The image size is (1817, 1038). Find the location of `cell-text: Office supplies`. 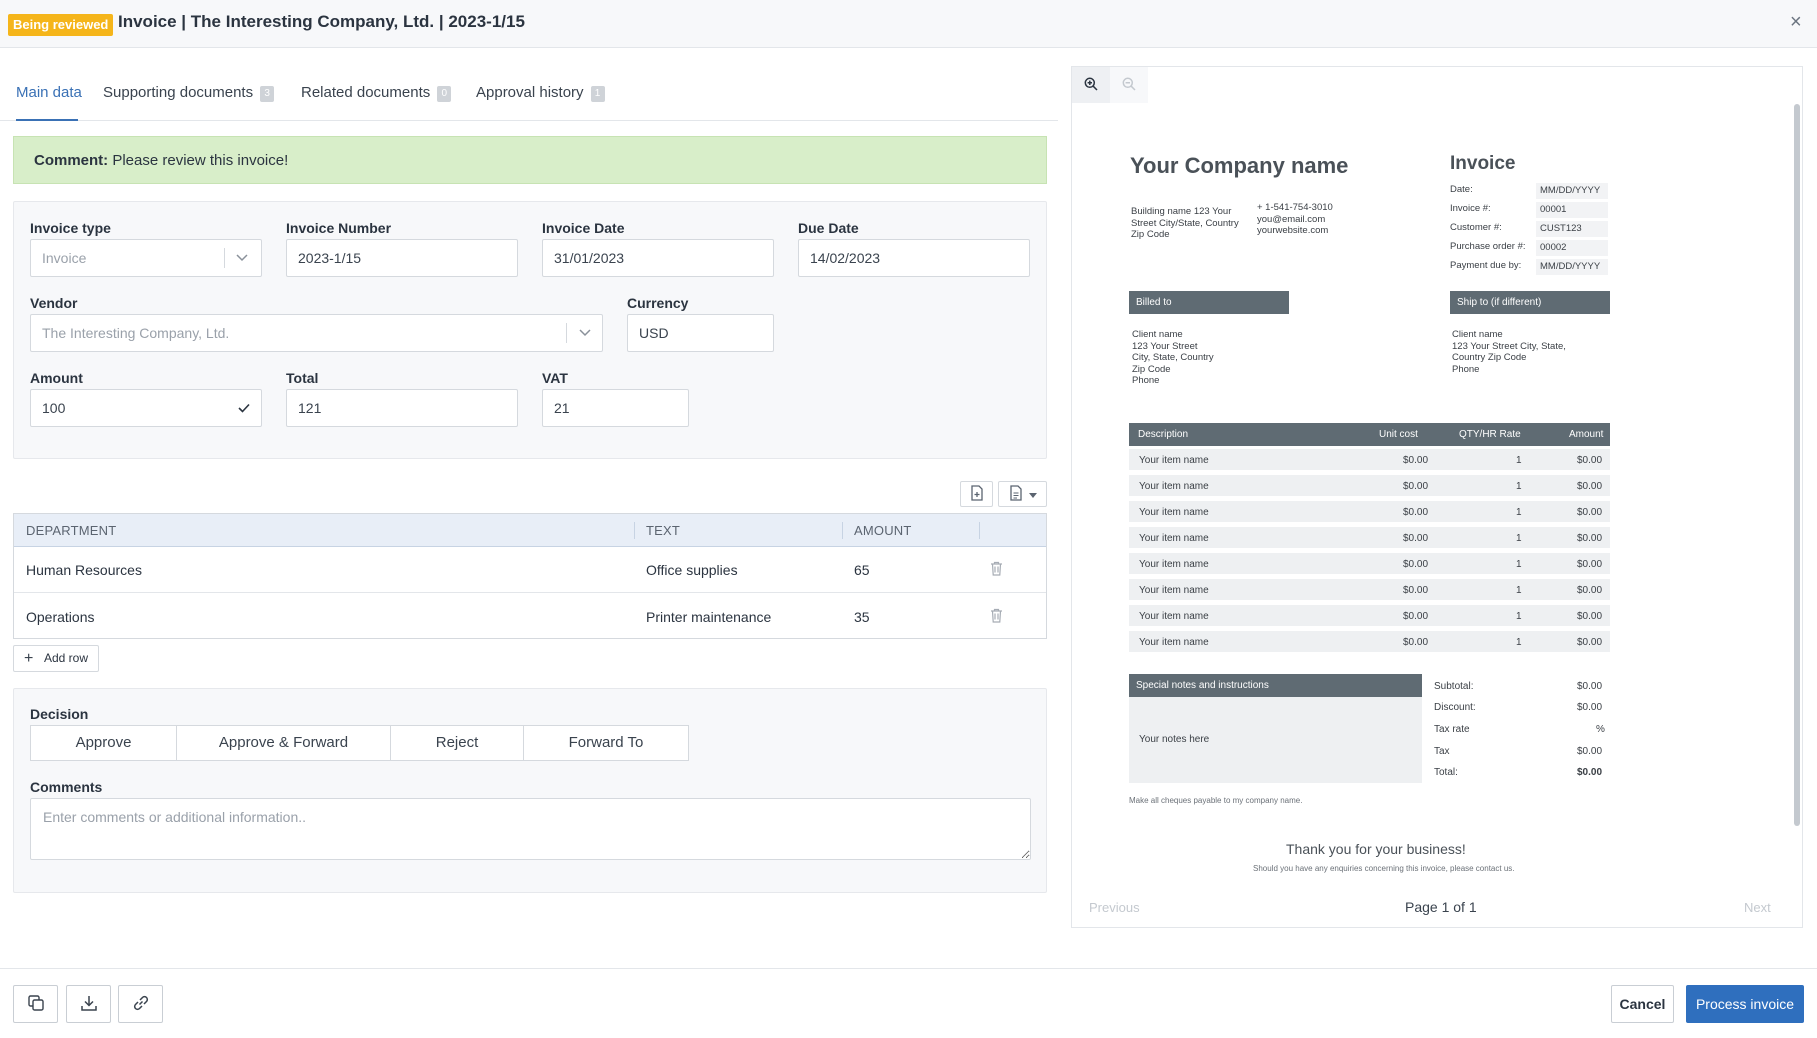

cell-text: Office supplies is located at coordinates (692, 570).